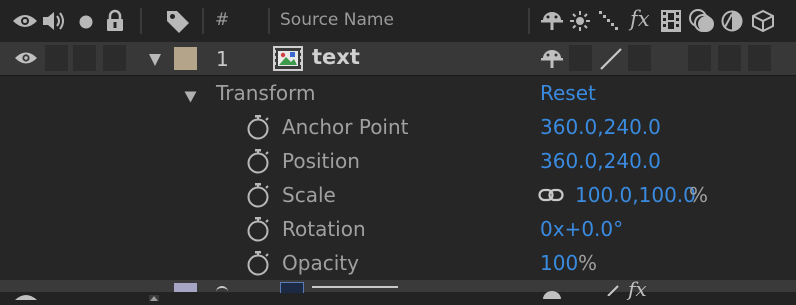  What do you see at coordinates (292, 287) in the screenshot?
I see `next-layer-source-icon` at bounding box center [292, 287].